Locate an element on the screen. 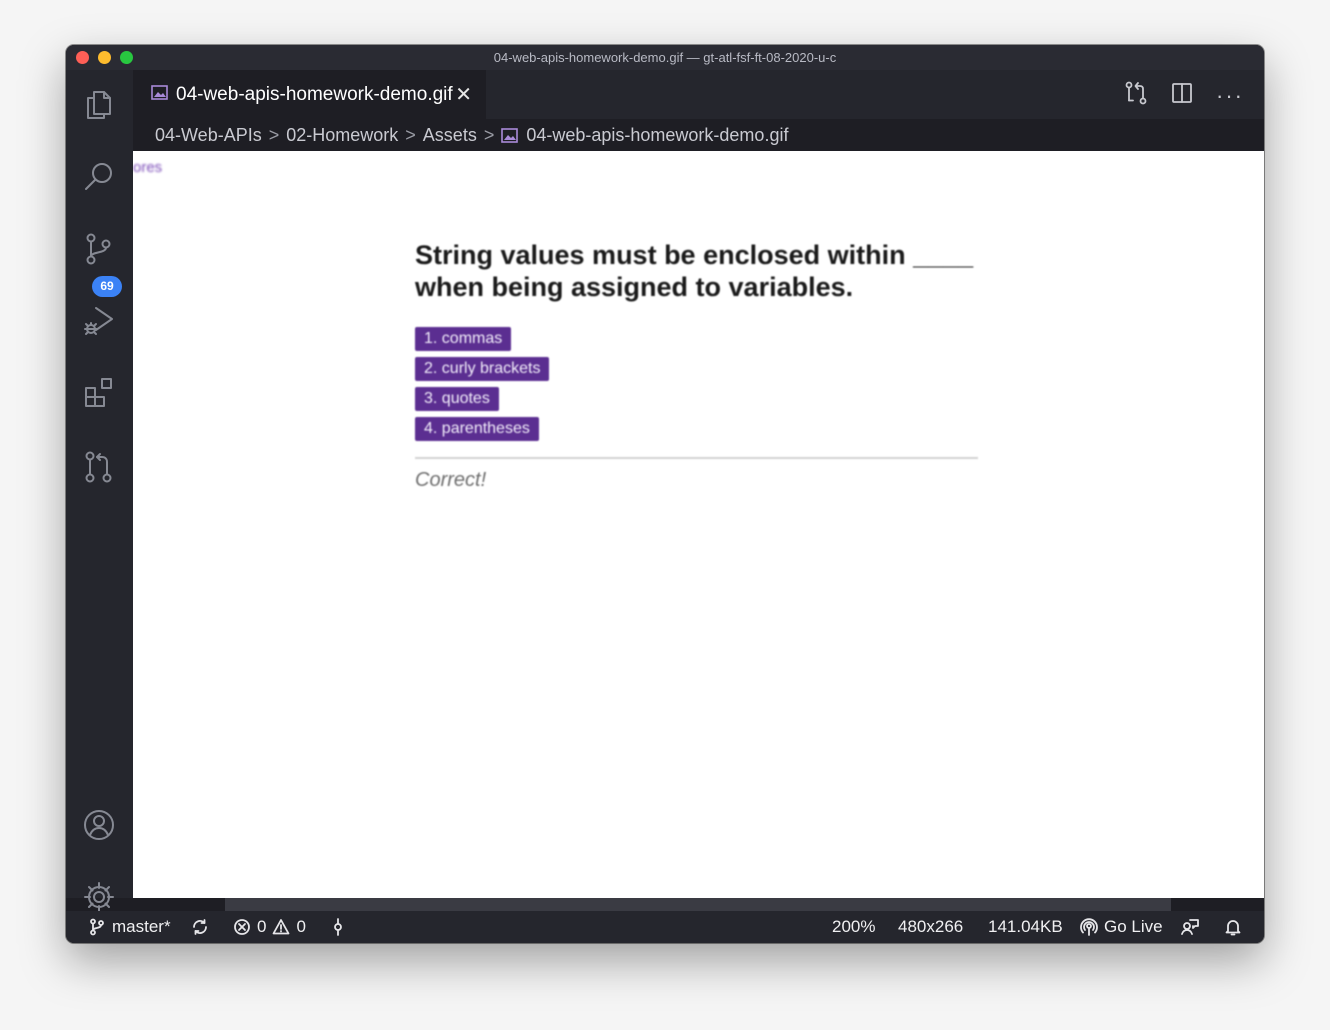 This screenshot has height=1030, width=1330. choice-button: 1. commas is located at coordinates (463, 339).